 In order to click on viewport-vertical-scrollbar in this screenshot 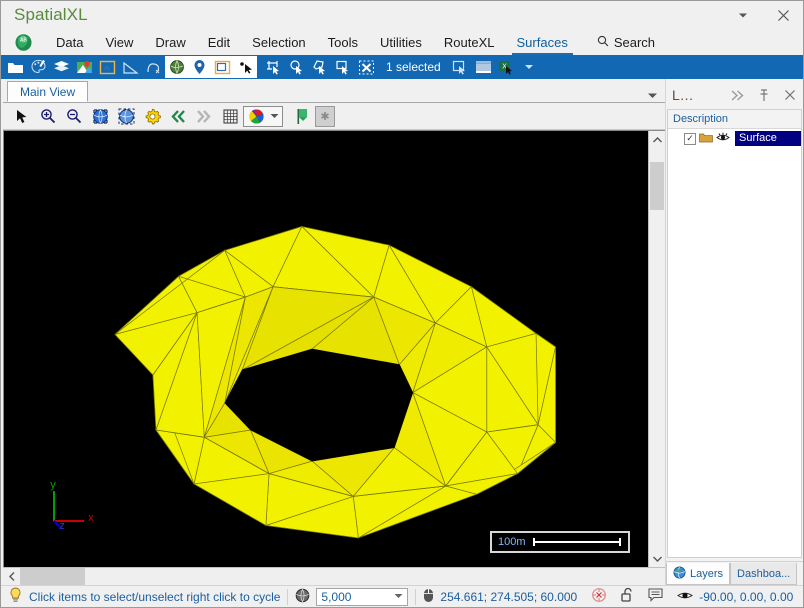, I will do `click(656, 349)`.